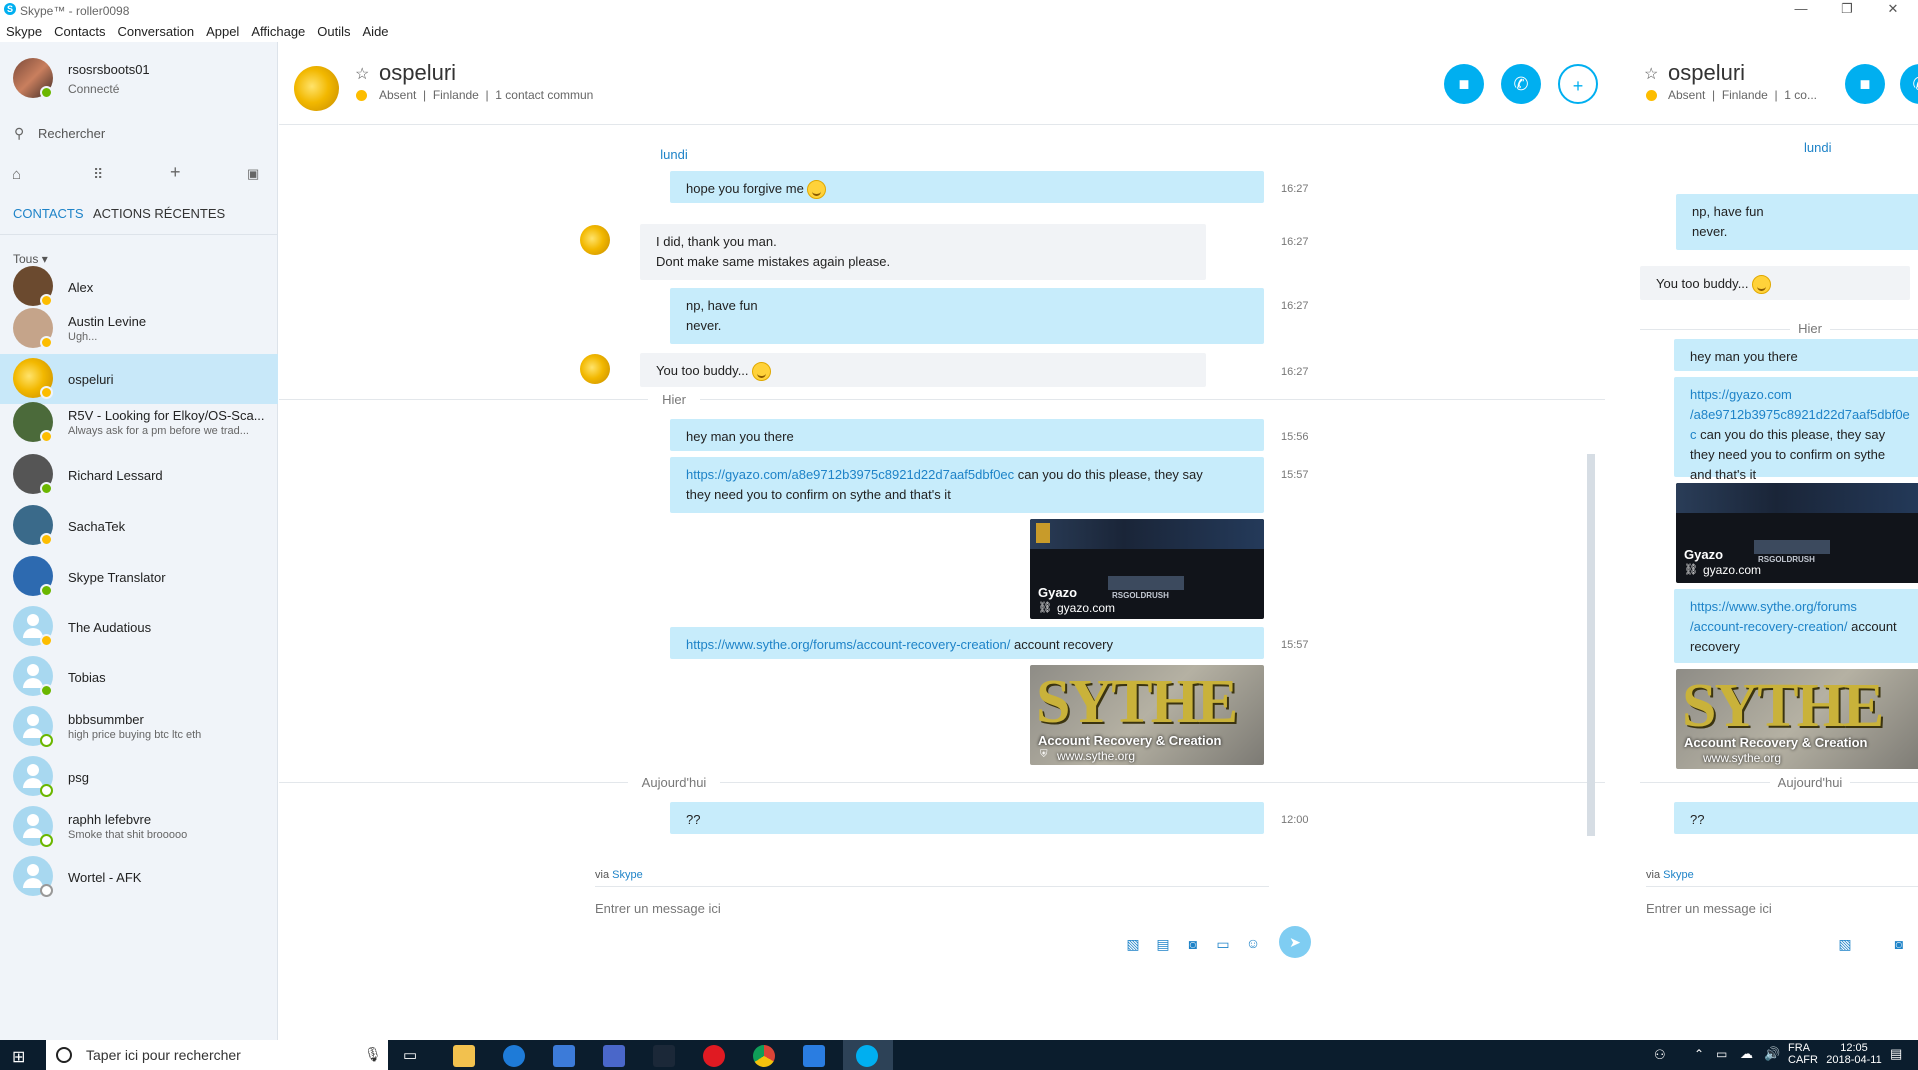  Describe the element at coordinates (376, 32) in the screenshot. I see `menu-aide: Aide` at that location.